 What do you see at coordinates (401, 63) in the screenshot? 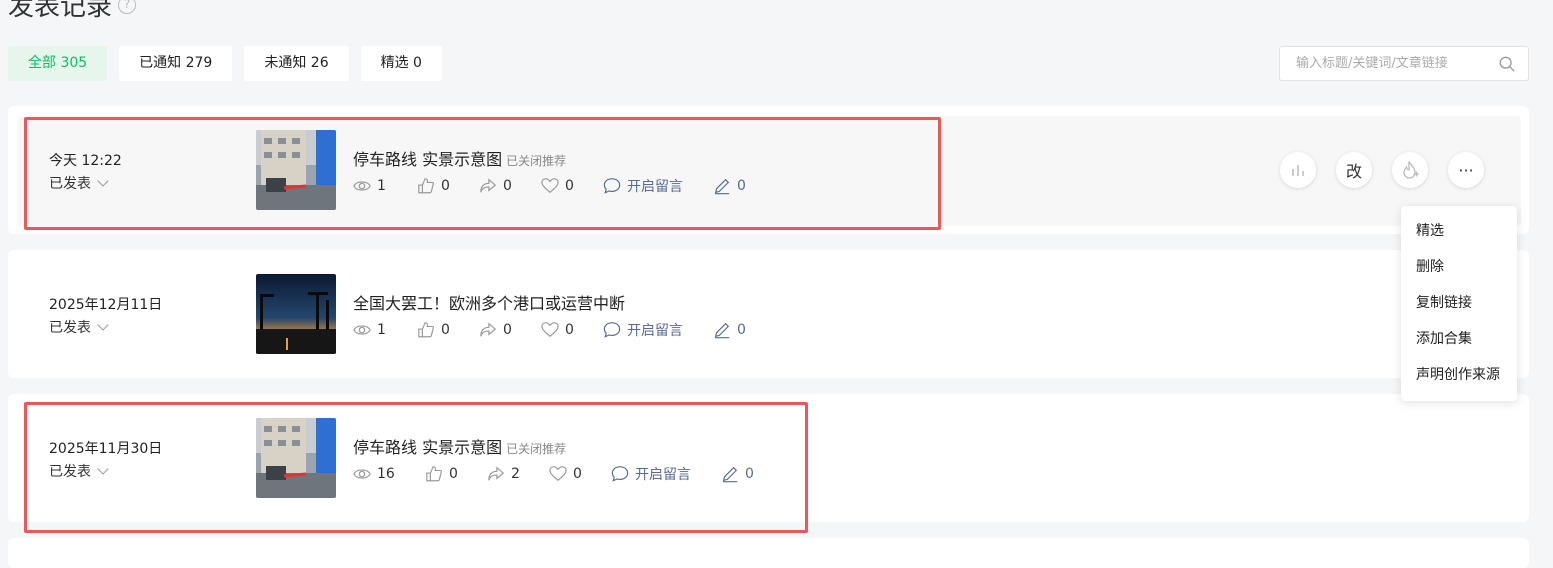
I see `tab-featured: 精选 0` at bounding box center [401, 63].